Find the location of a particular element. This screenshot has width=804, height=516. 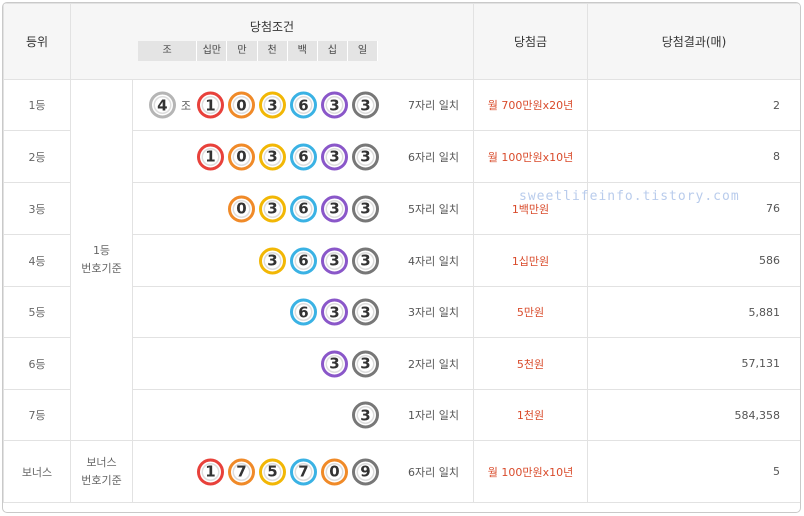

match-count-label: 4자리 일치 is located at coordinates (433, 261).